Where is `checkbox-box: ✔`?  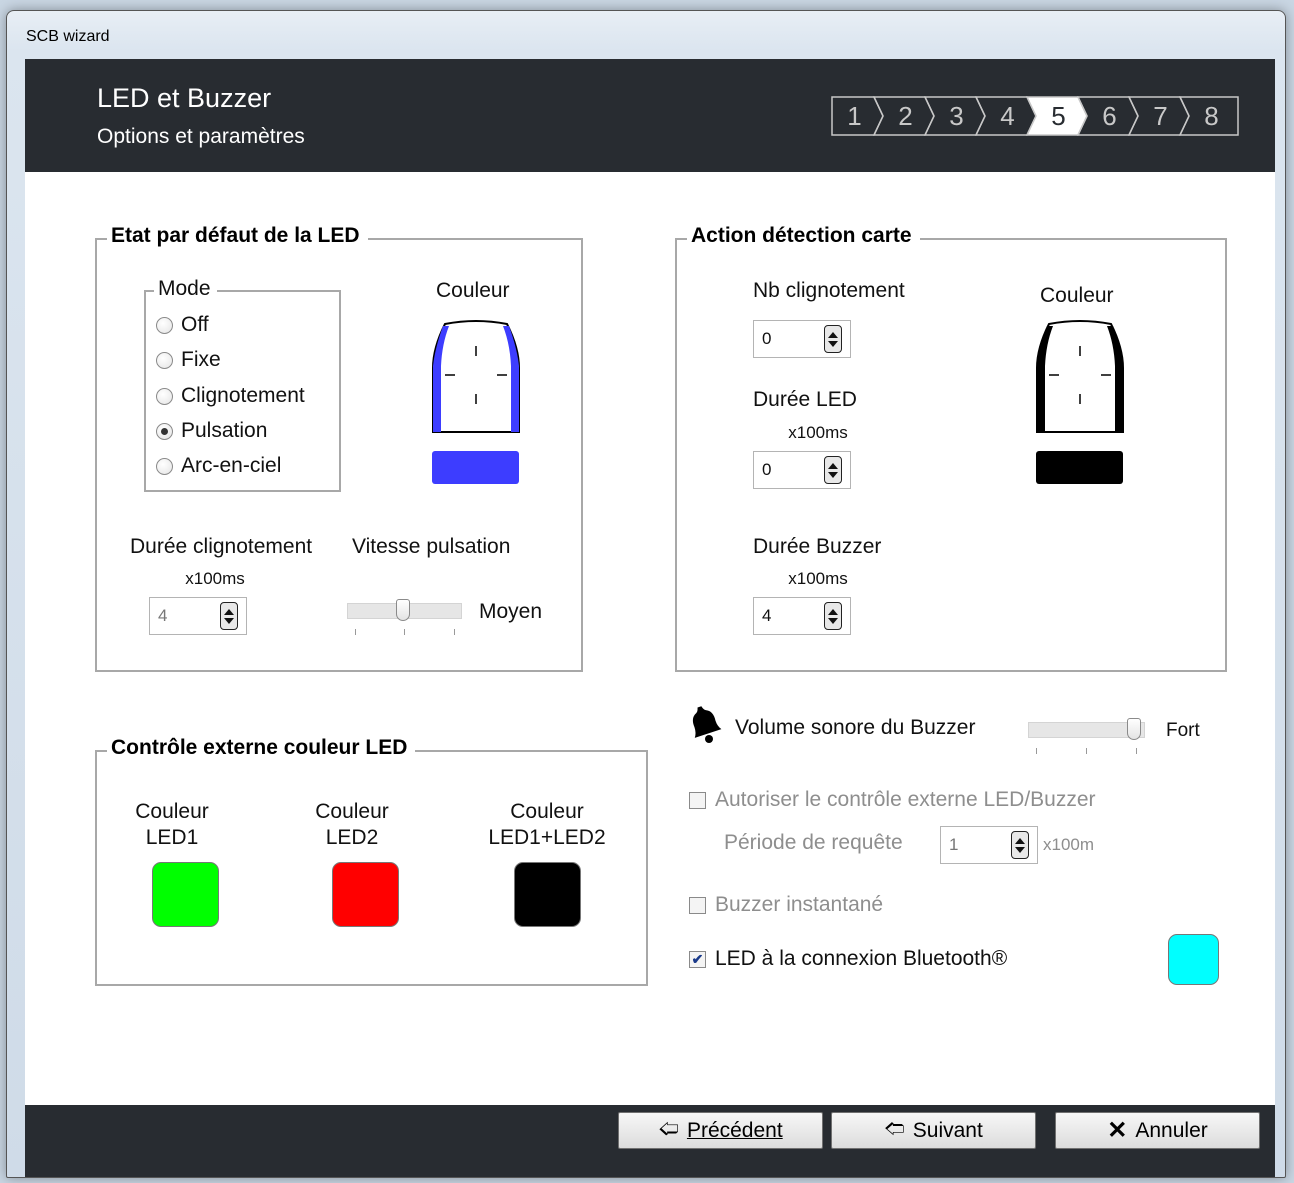
checkbox-box: ✔ is located at coordinates (697, 959).